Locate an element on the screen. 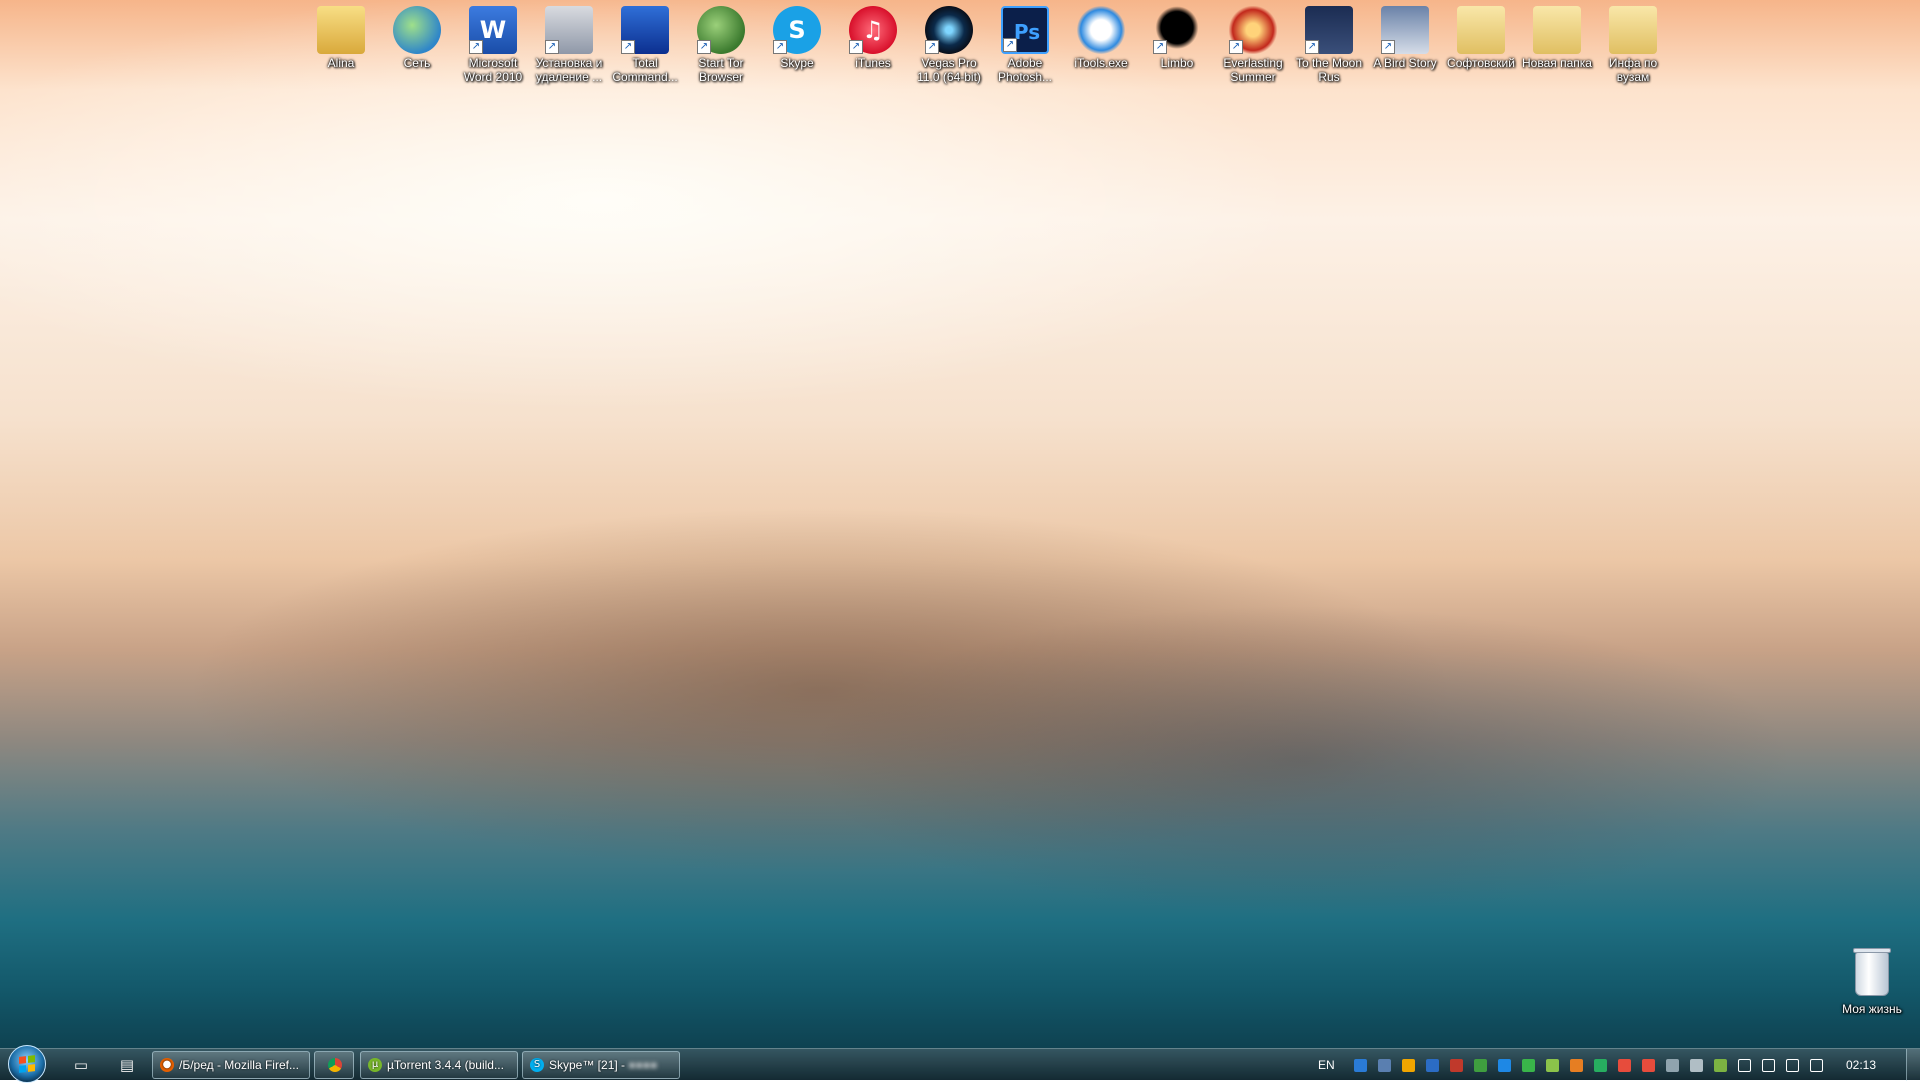  desktop-icon: S ↗ Skype is located at coordinates (797, 37).